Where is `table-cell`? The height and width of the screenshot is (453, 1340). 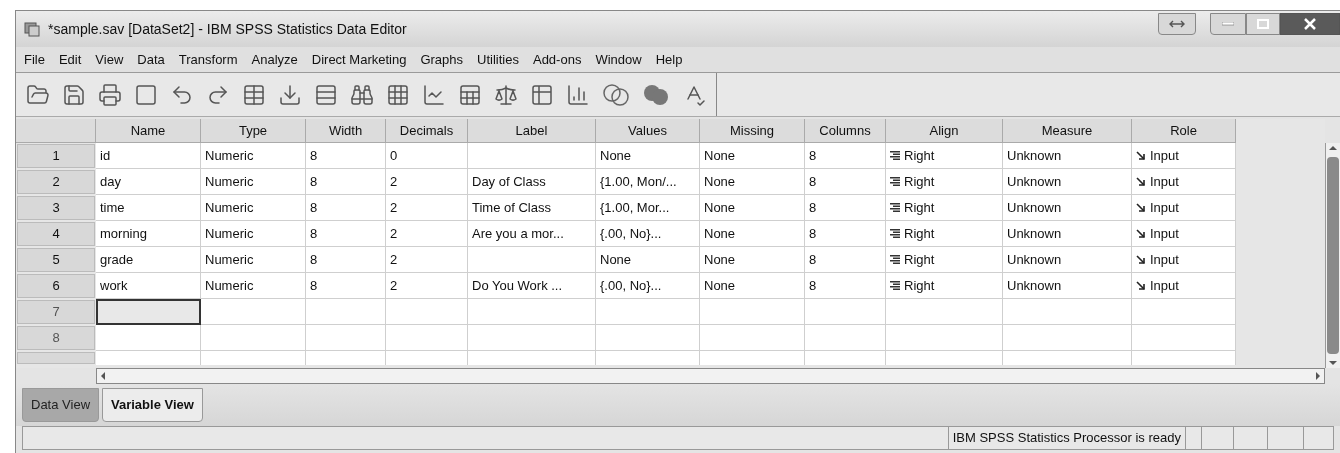
table-cell is located at coordinates (148, 338).